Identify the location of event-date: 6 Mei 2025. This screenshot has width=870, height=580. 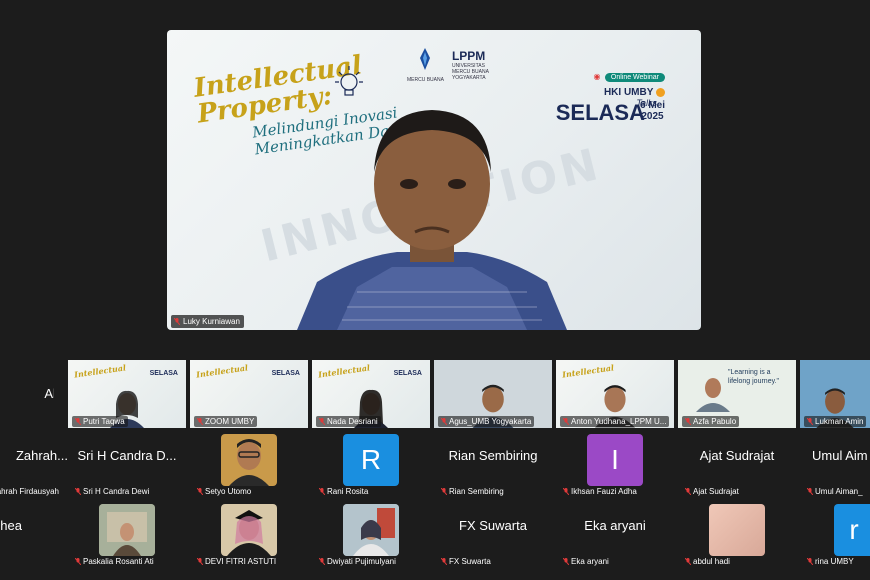
(652, 111).